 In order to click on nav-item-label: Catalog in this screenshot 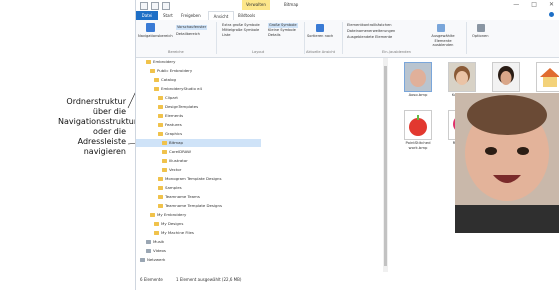, I will do `click(168, 79)`.